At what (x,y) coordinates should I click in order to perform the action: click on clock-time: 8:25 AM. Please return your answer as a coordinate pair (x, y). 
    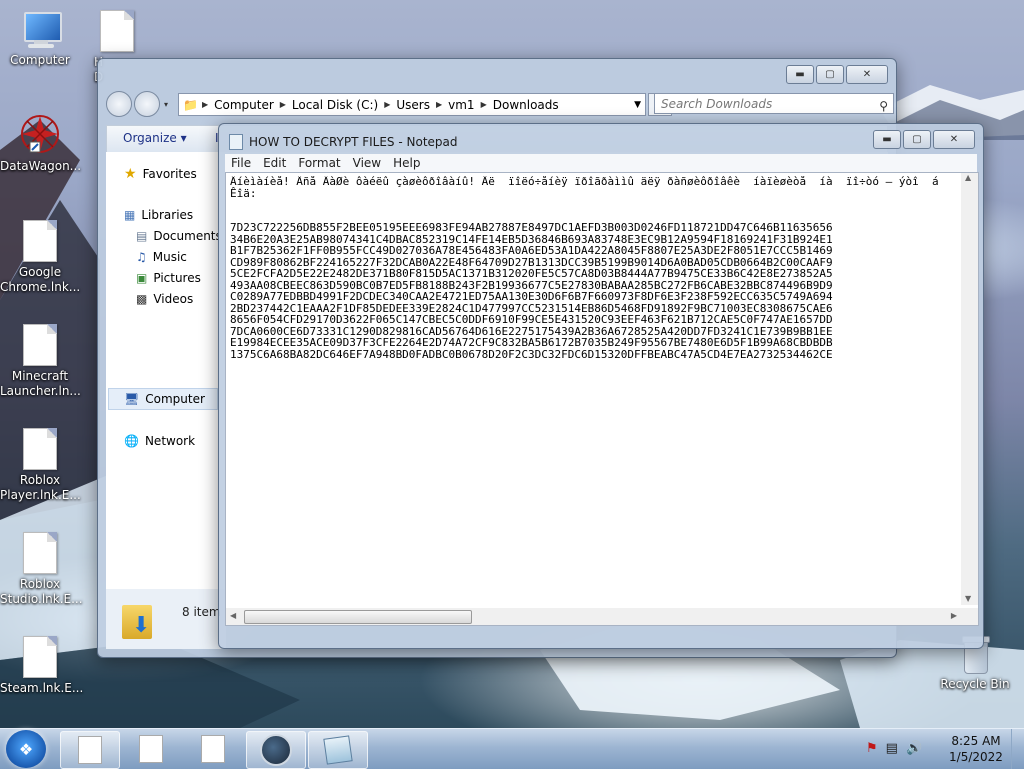
    Looking at the image, I should click on (976, 741).